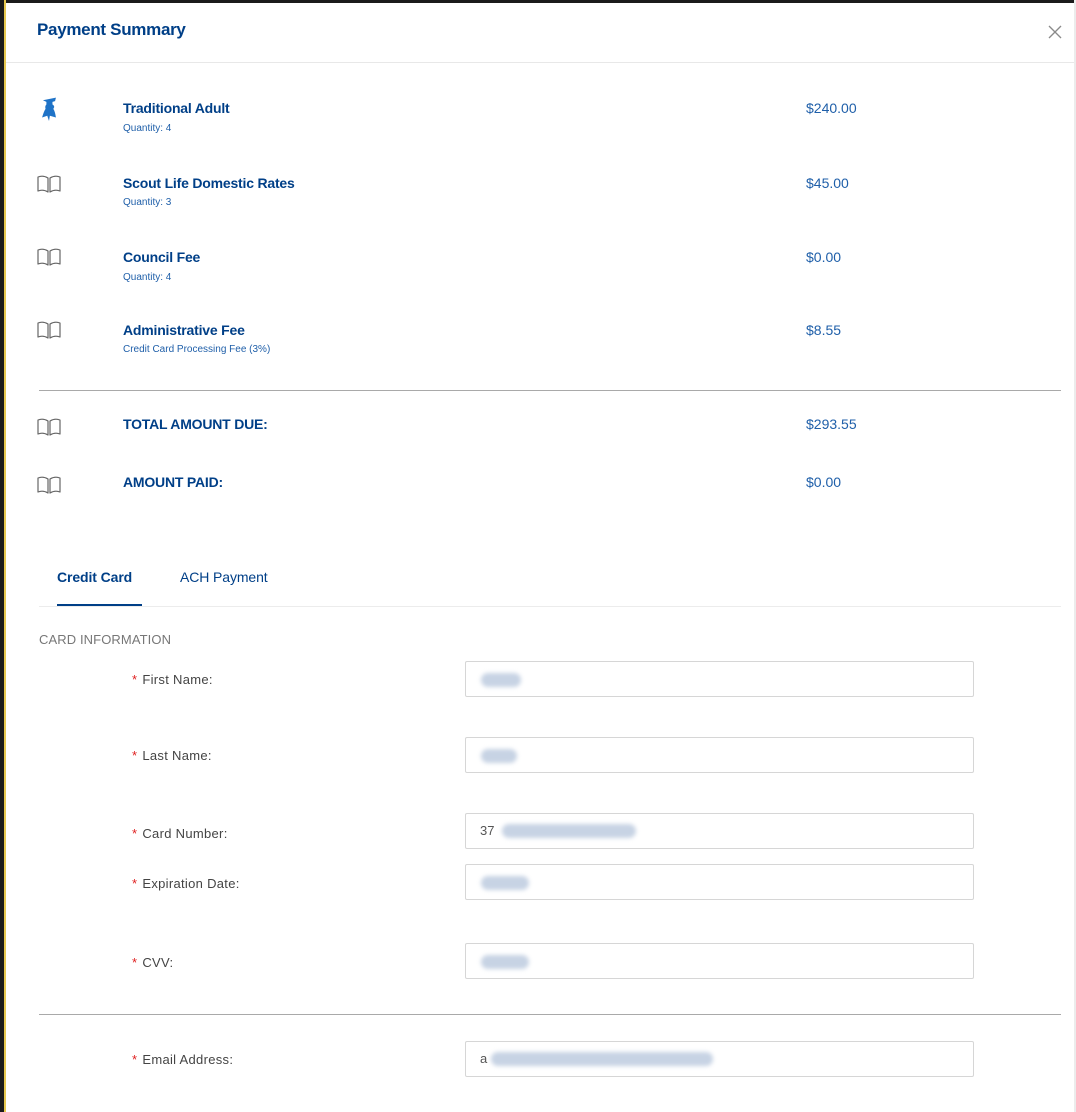 The height and width of the screenshot is (1112, 1076). I want to click on line-item-amount: $0.00, so click(824, 257).